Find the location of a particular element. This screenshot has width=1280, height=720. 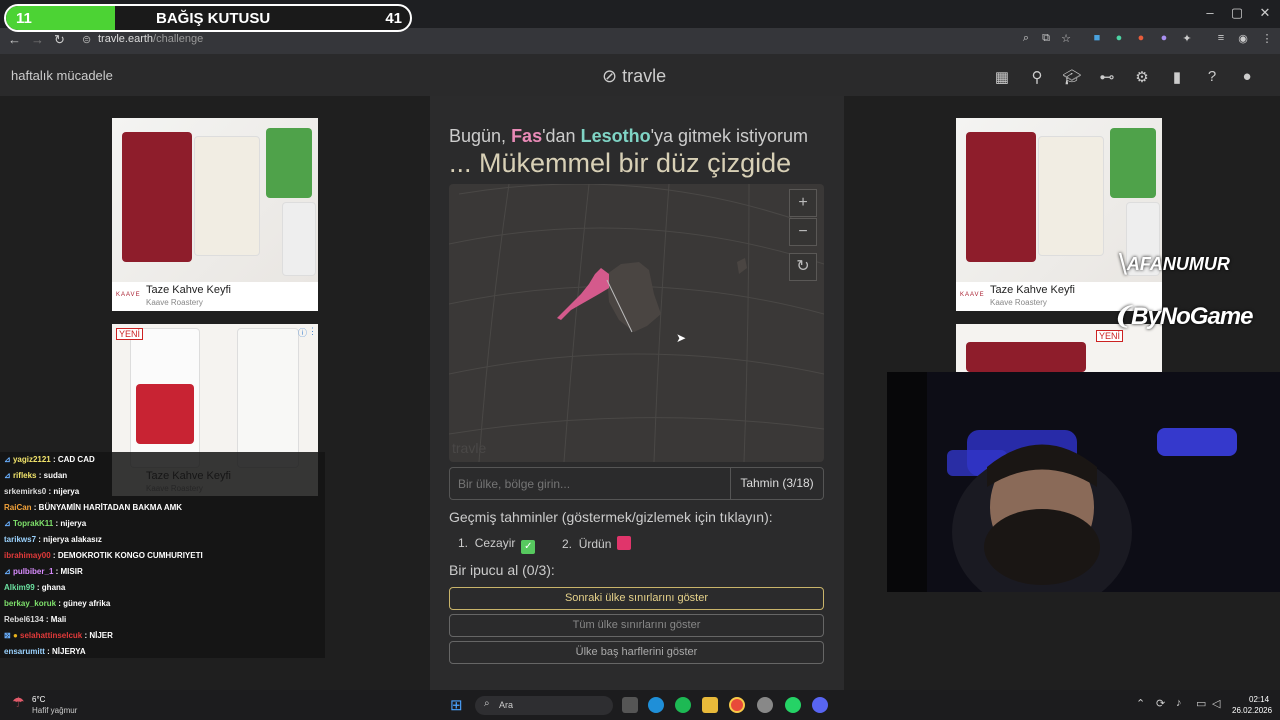

discord-icon is located at coordinates (820, 705).